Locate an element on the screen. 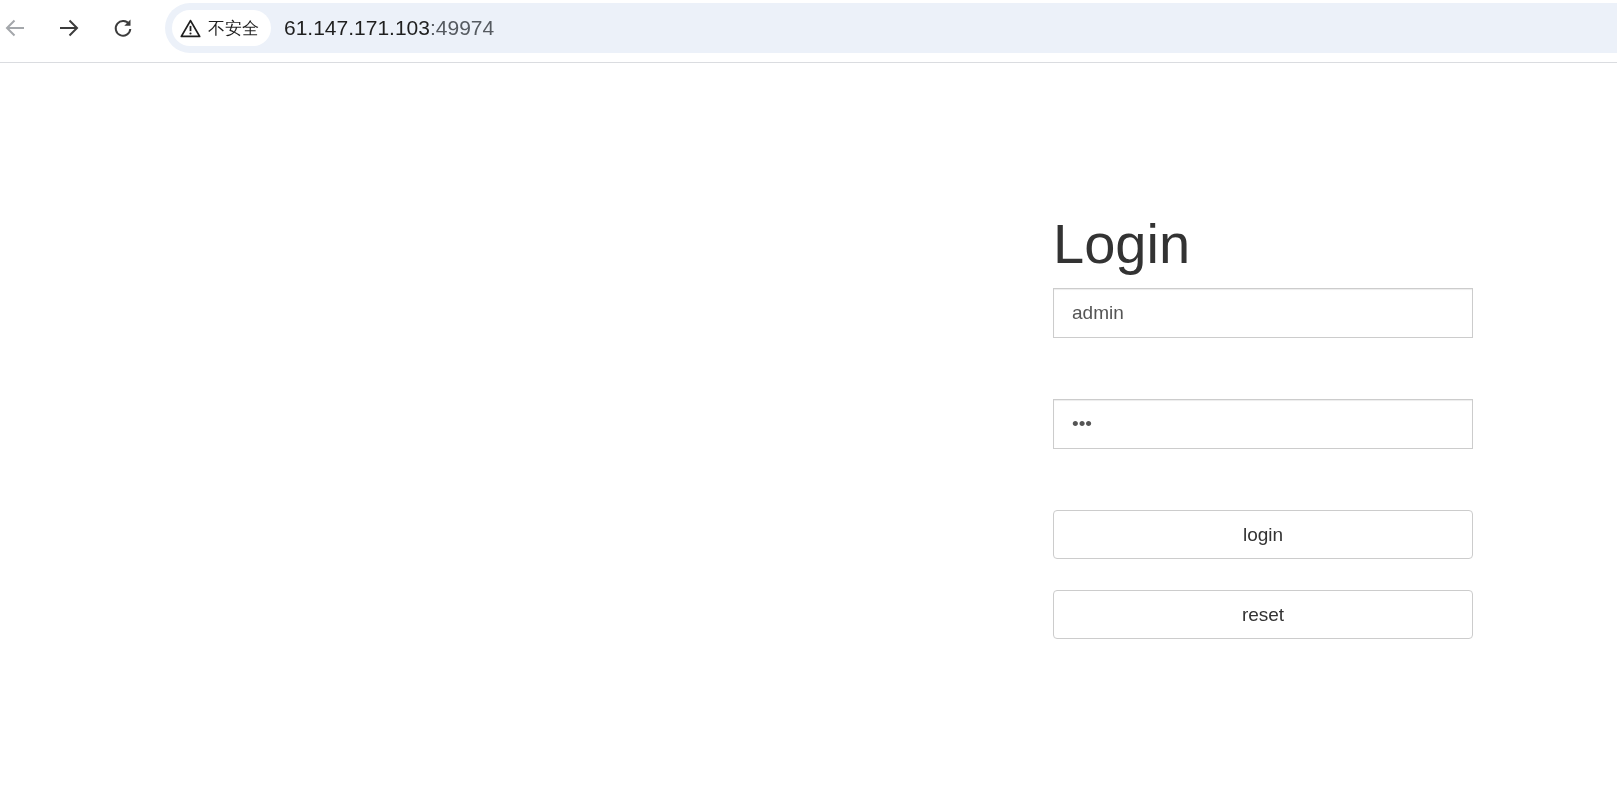 This screenshot has height=802, width=1617. reload-button is located at coordinates (123, 28).